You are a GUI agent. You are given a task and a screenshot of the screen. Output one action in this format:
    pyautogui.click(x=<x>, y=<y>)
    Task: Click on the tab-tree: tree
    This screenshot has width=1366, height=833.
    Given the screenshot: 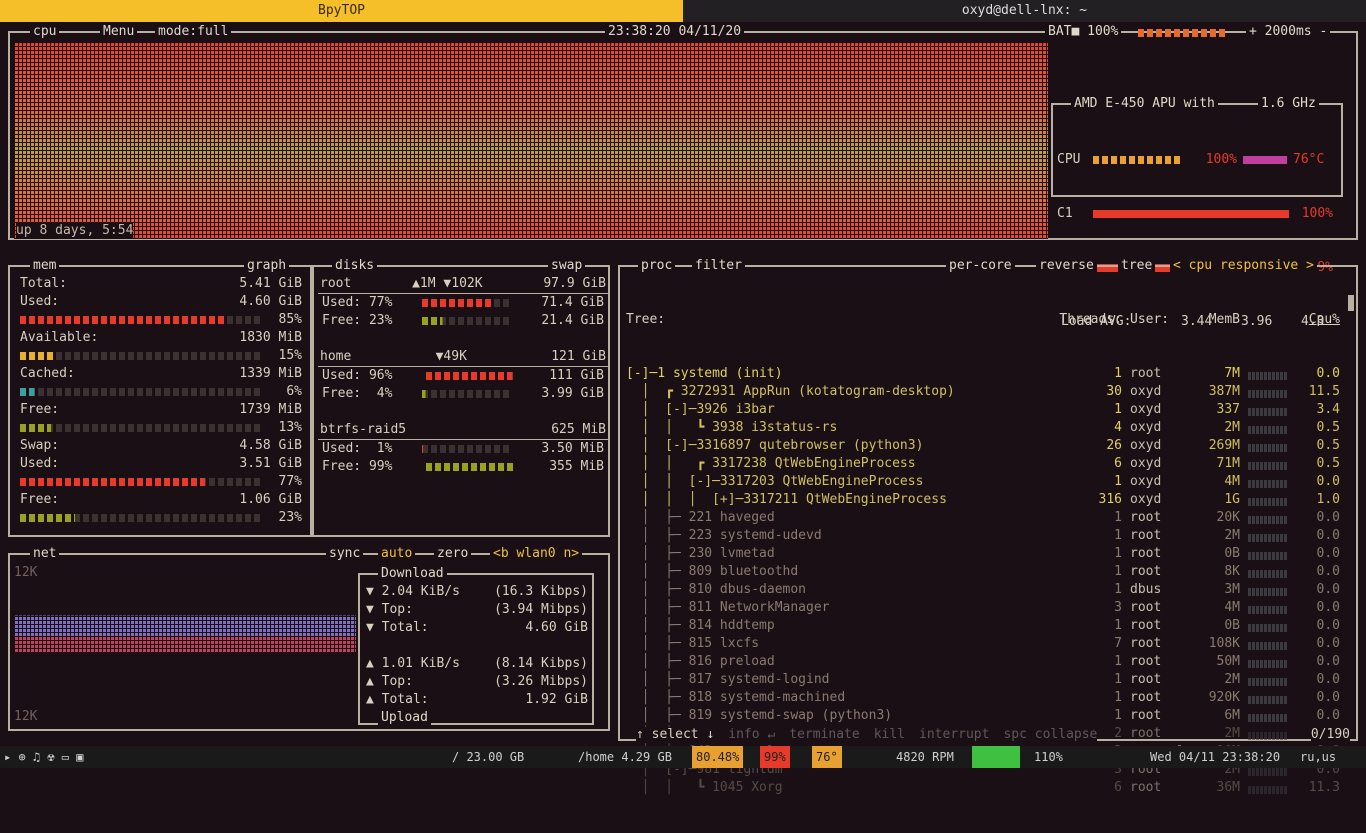 What is the action you would take?
    pyautogui.click(x=1137, y=266)
    